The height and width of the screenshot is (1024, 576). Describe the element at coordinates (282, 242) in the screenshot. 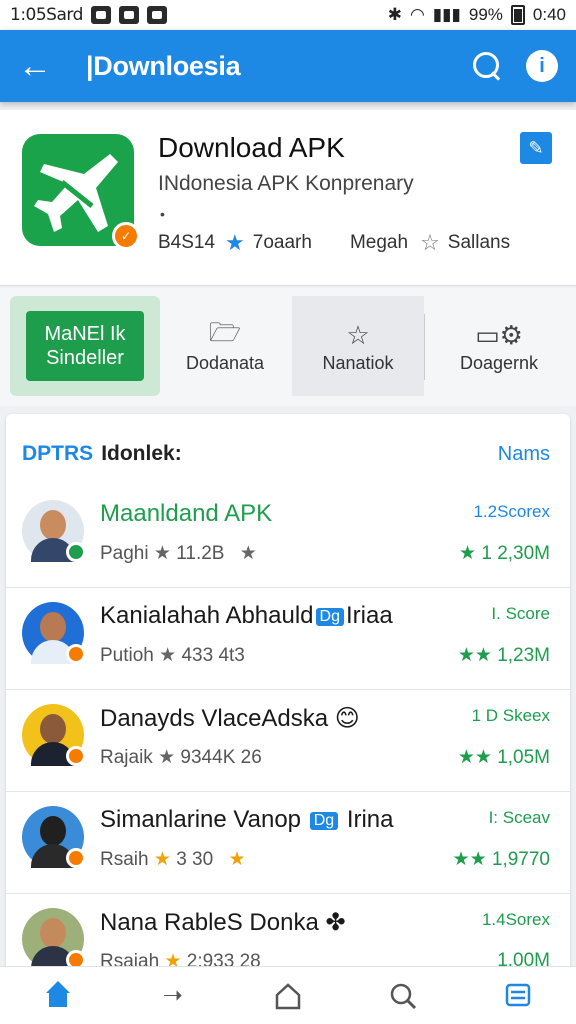

I see `rating-value: 7oaarh` at that location.